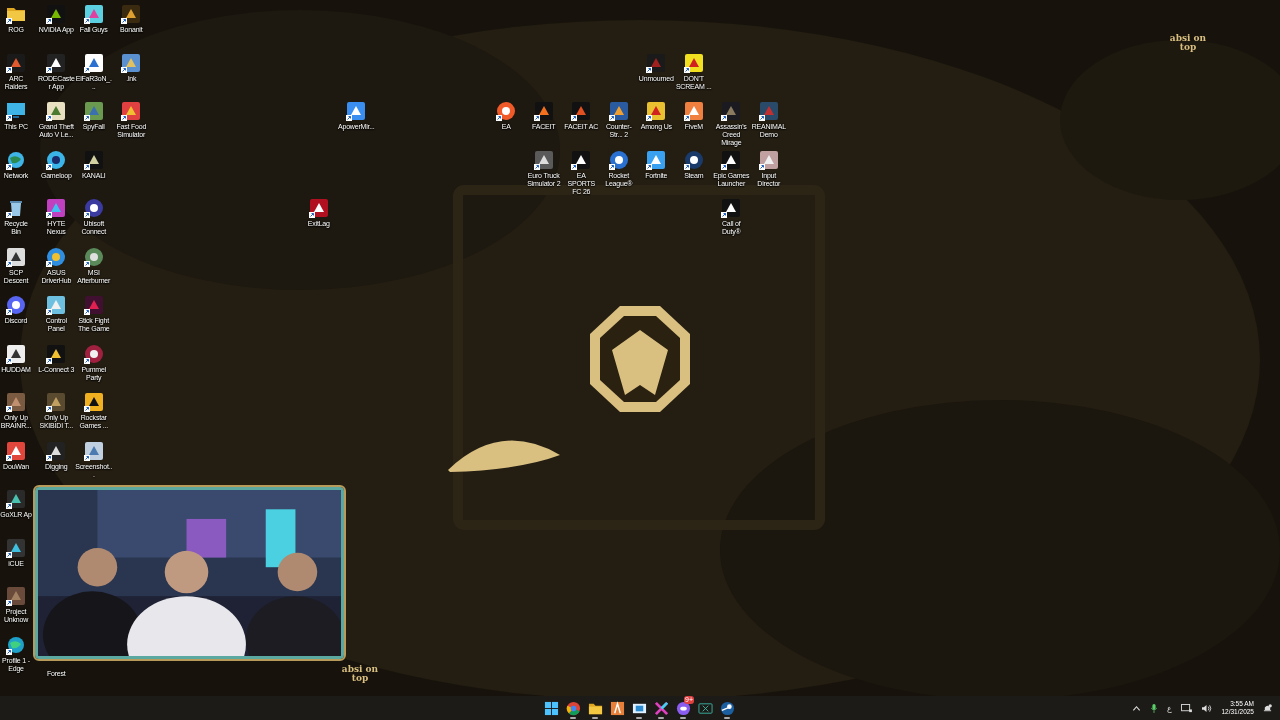 This screenshot has height=720, width=1280. I want to click on speaker-icon, so click(1207, 708).